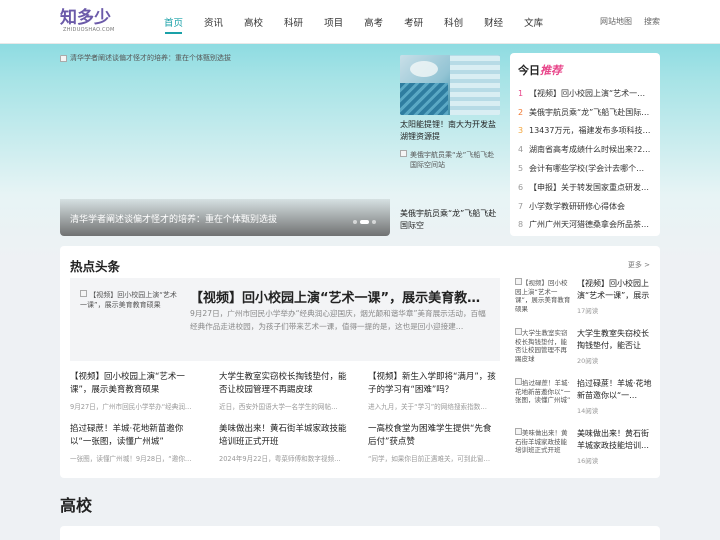 The width and height of the screenshot is (720, 540). Describe the element at coordinates (521, 169) in the screenshot. I see `rank-number: 5` at that location.